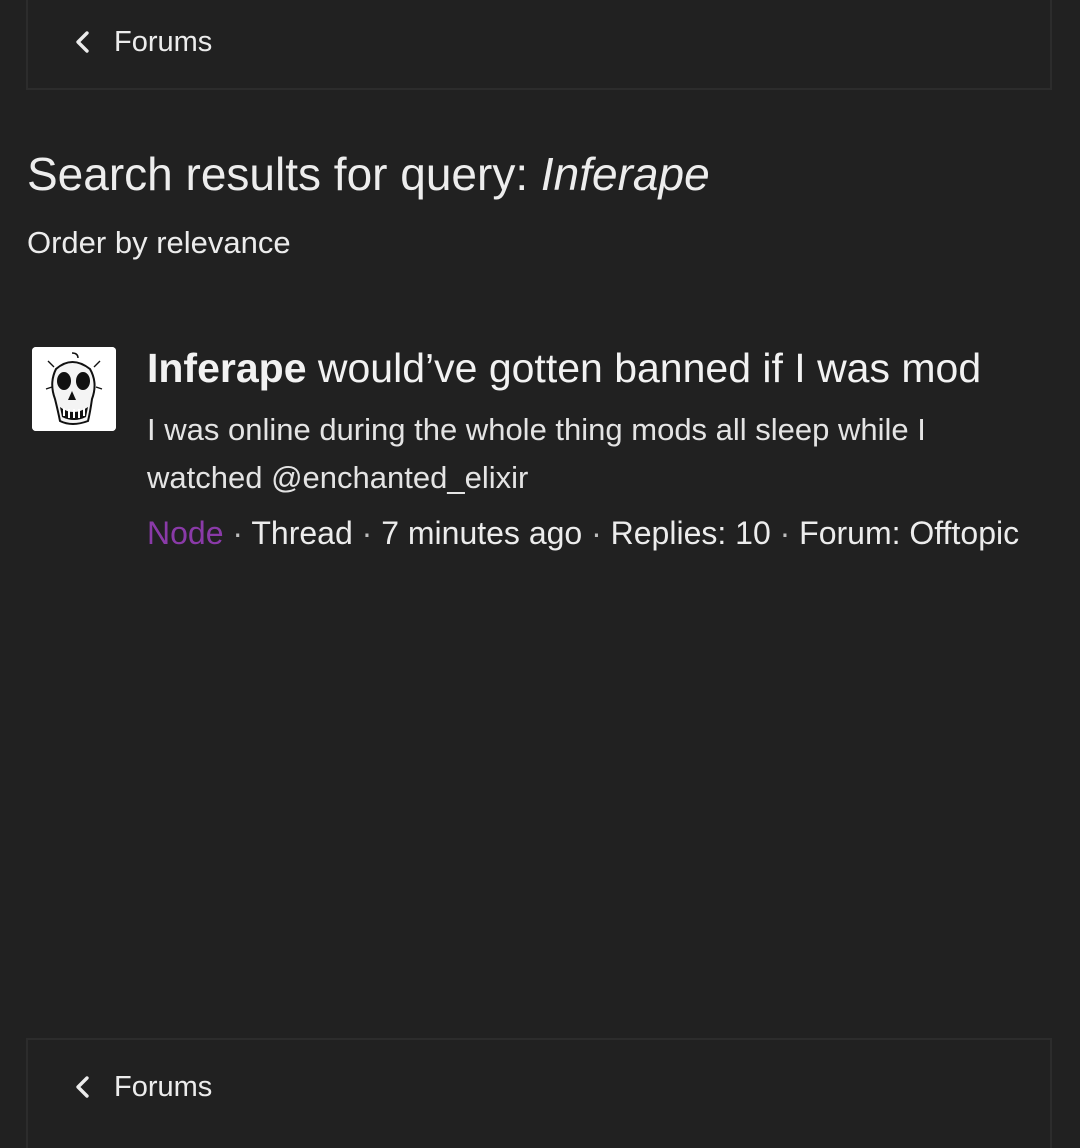 The image size is (1080, 1148). I want to click on page-title: Search results for query: Inferape, so click(368, 174).